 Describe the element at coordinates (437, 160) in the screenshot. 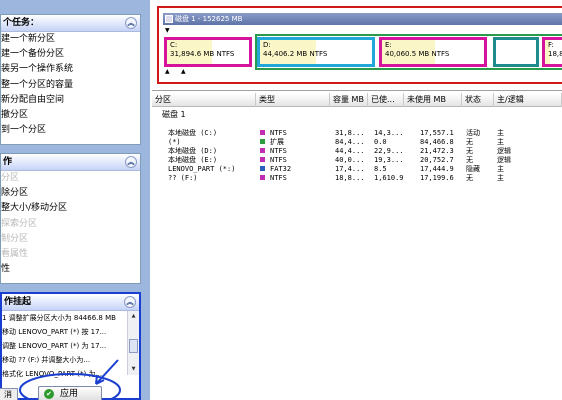

I see `cell-unused: 20,752.7` at that location.